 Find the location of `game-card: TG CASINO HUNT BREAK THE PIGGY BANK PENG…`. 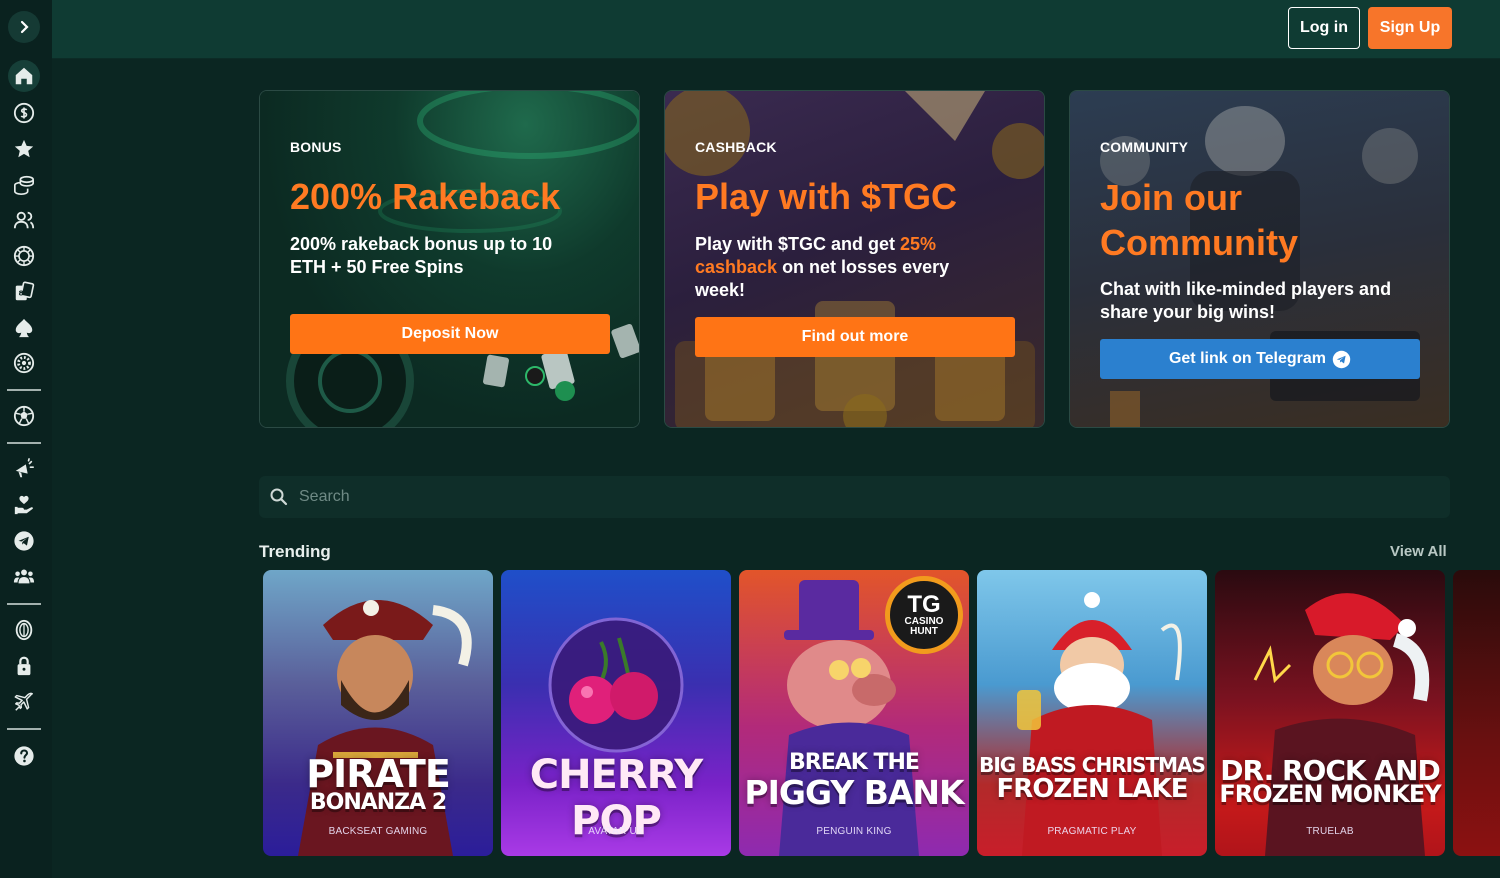

game-card: TG CASINO HUNT BREAK THE PIGGY BANK PENG… is located at coordinates (854, 713).